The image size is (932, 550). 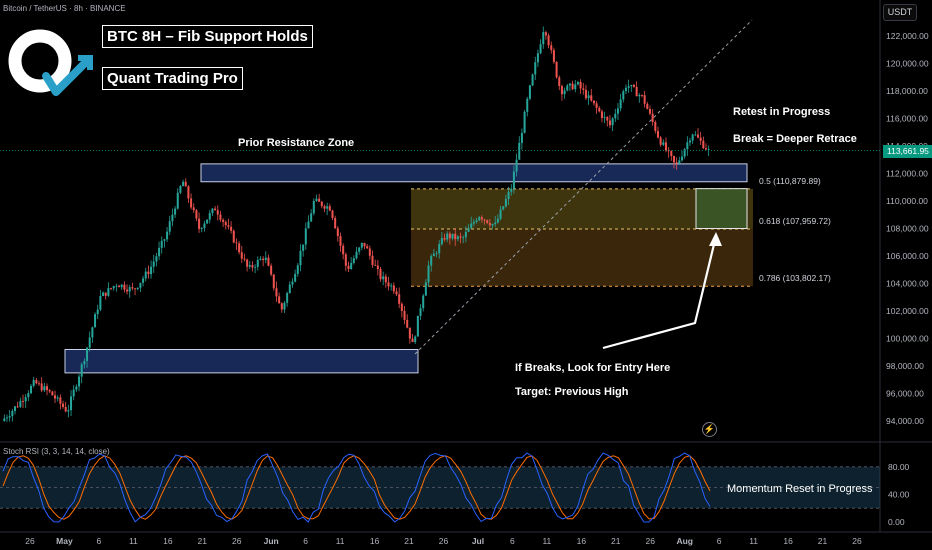 I want to click on resistance-zone-label: Prior Resistance Zone, so click(x=296, y=143).